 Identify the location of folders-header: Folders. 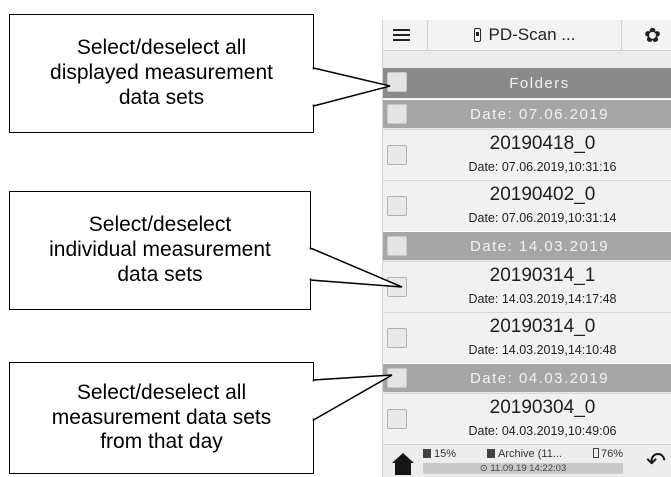
(527, 83).